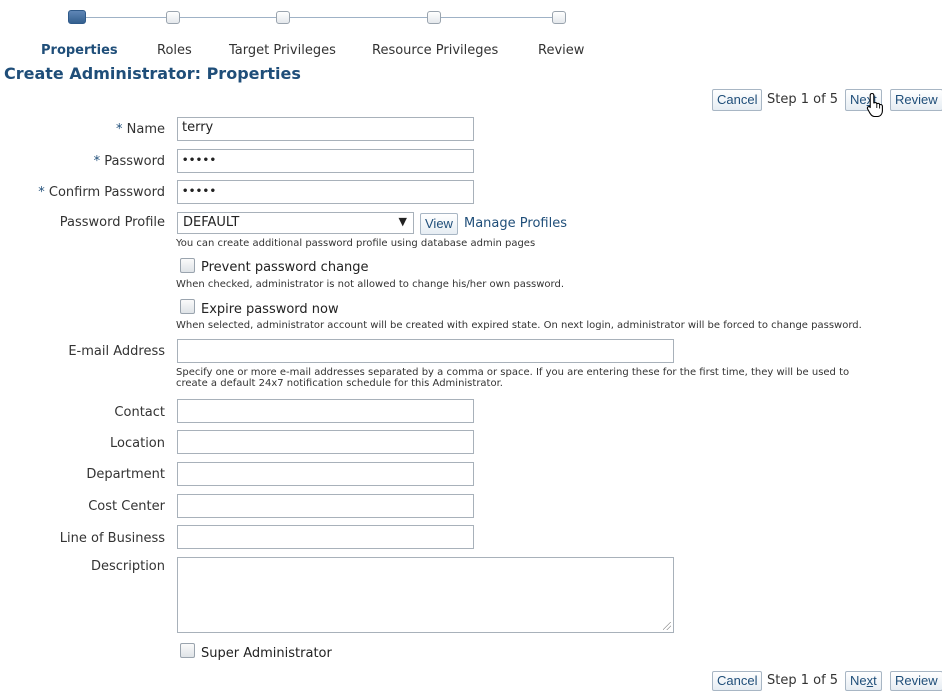 Image resolution: width=942 pixels, height=692 pixels. I want to click on name-label: * Name, so click(140, 129).